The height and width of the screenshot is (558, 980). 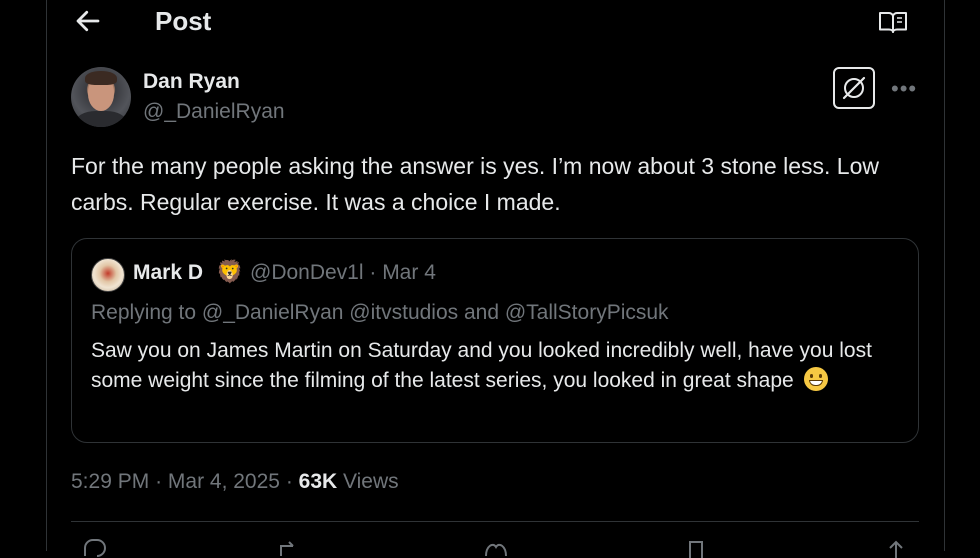 I want to click on grok-slash-icon, so click(x=854, y=88).